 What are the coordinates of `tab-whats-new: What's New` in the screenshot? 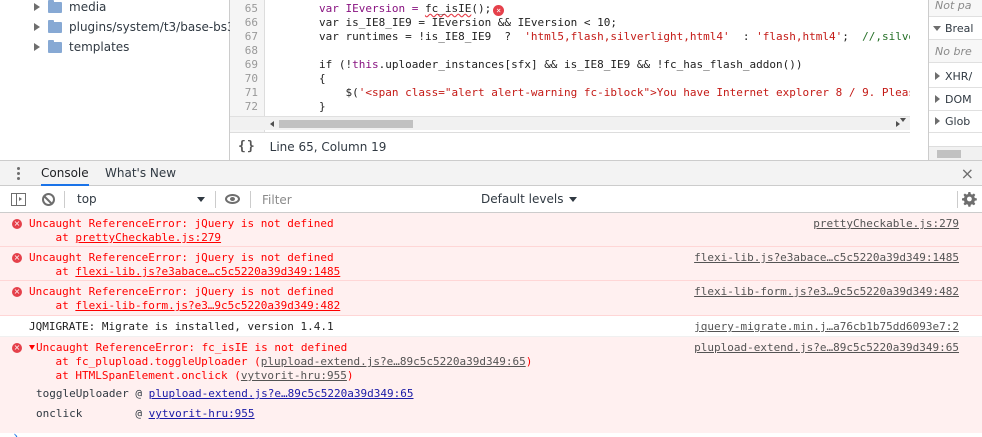 It's located at (140, 173).